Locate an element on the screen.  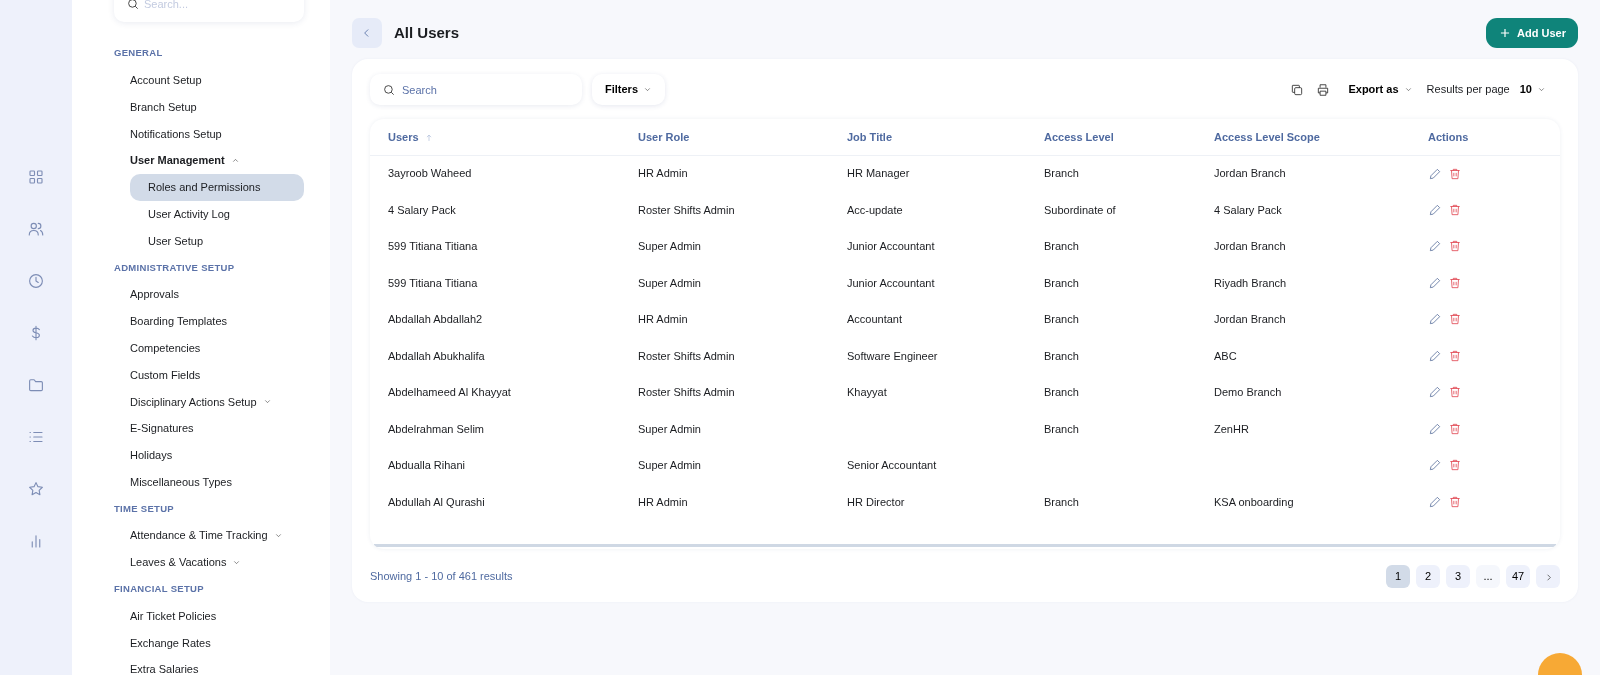
sidebar-item: Roles and Permissions is located at coordinates (217, 187).